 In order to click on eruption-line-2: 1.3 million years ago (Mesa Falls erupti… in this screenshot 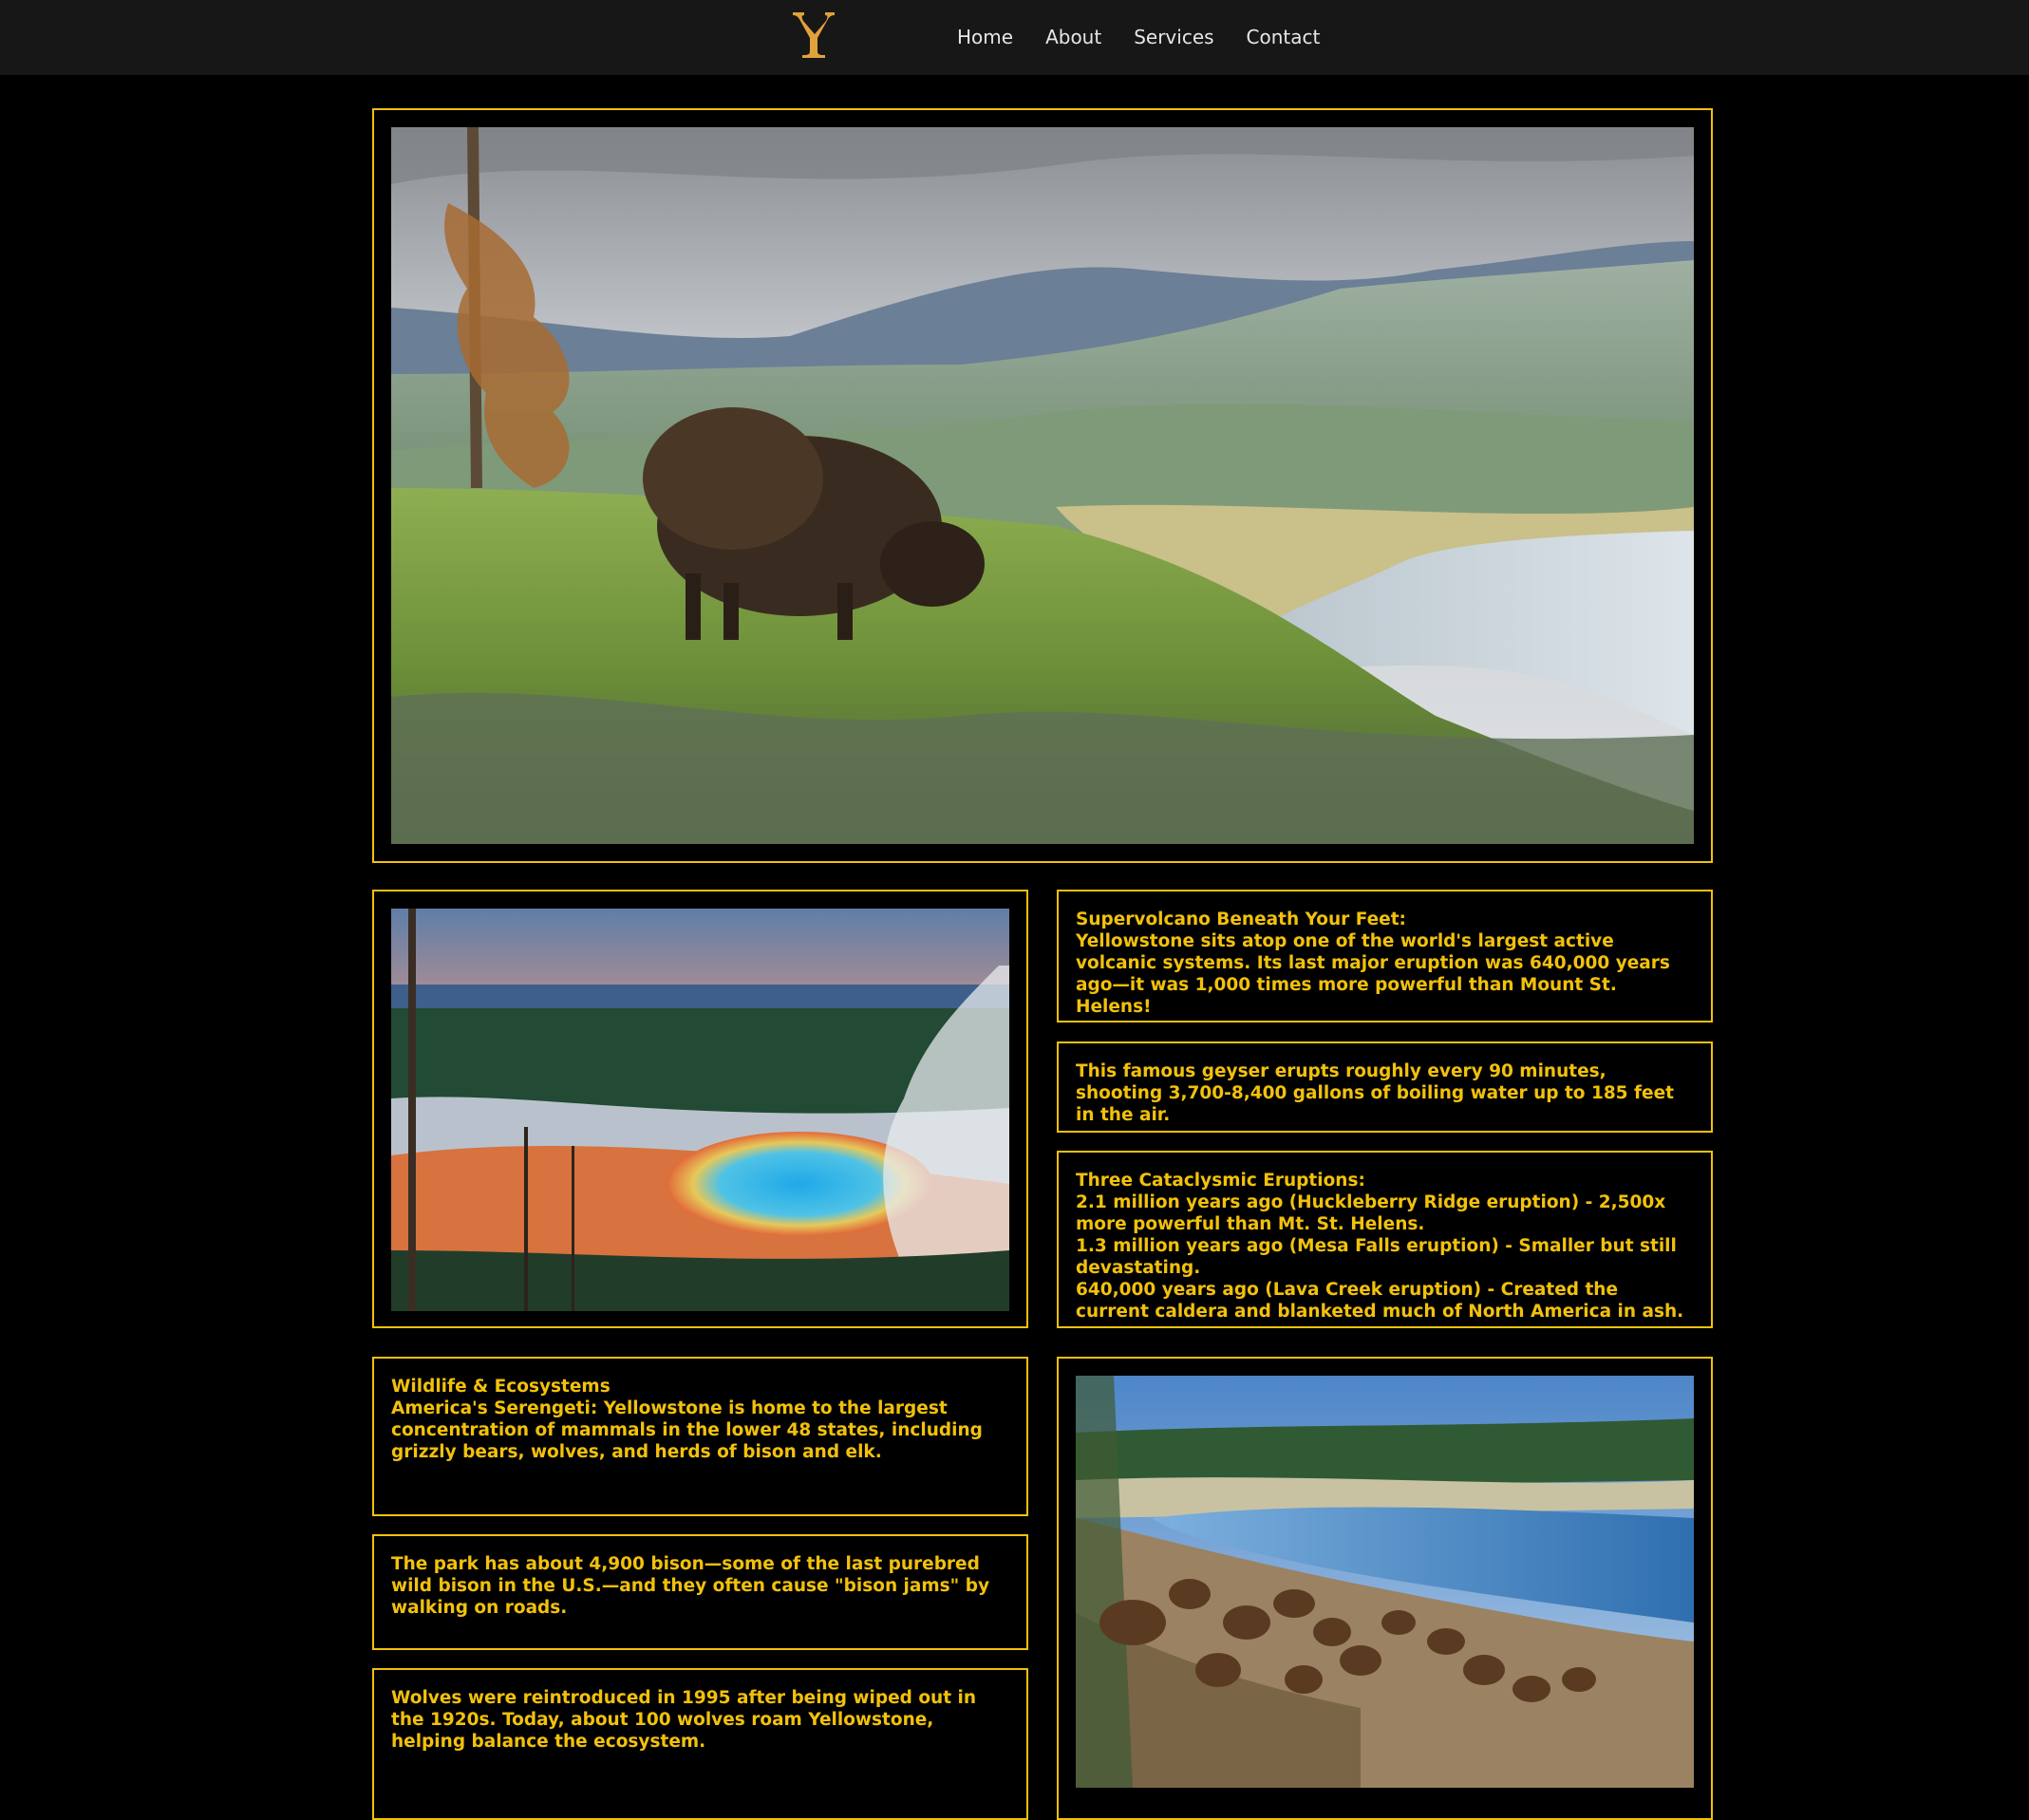, I will do `click(1376, 1257)`.